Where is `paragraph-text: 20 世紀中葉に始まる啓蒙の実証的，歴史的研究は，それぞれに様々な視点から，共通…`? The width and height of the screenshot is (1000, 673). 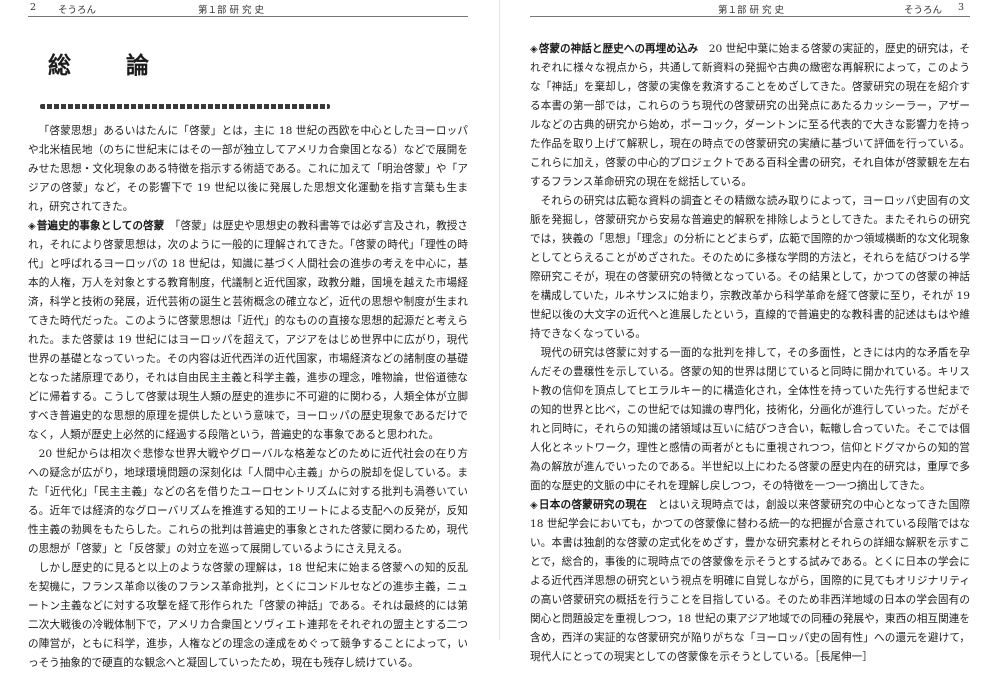
paragraph-text: 20 世紀中葉に始まる啓蒙の実証的，歴史的研究は，それぞれに様々な視点から，共通… is located at coordinates (750, 115).